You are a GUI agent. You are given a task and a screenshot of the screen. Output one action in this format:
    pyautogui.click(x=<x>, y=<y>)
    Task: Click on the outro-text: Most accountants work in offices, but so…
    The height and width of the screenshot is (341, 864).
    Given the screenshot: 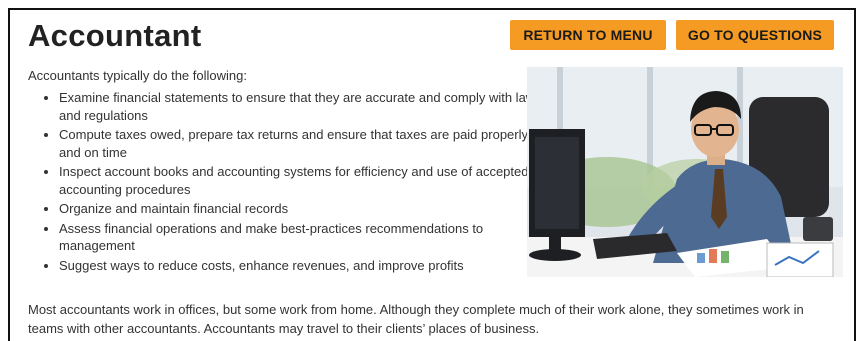 What is the action you would take?
    pyautogui.click(x=416, y=319)
    